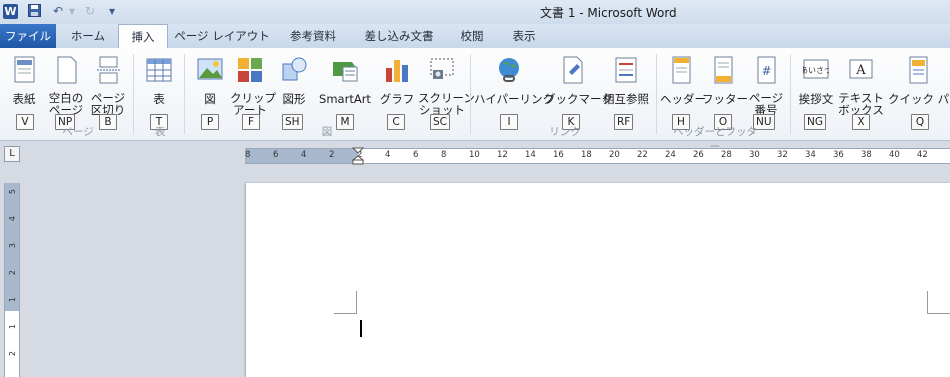 The image size is (950, 377). What do you see at coordinates (446, 104) in the screenshot?
I see `screenshot-label: スクリーン ショット` at bounding box center [446, 104].